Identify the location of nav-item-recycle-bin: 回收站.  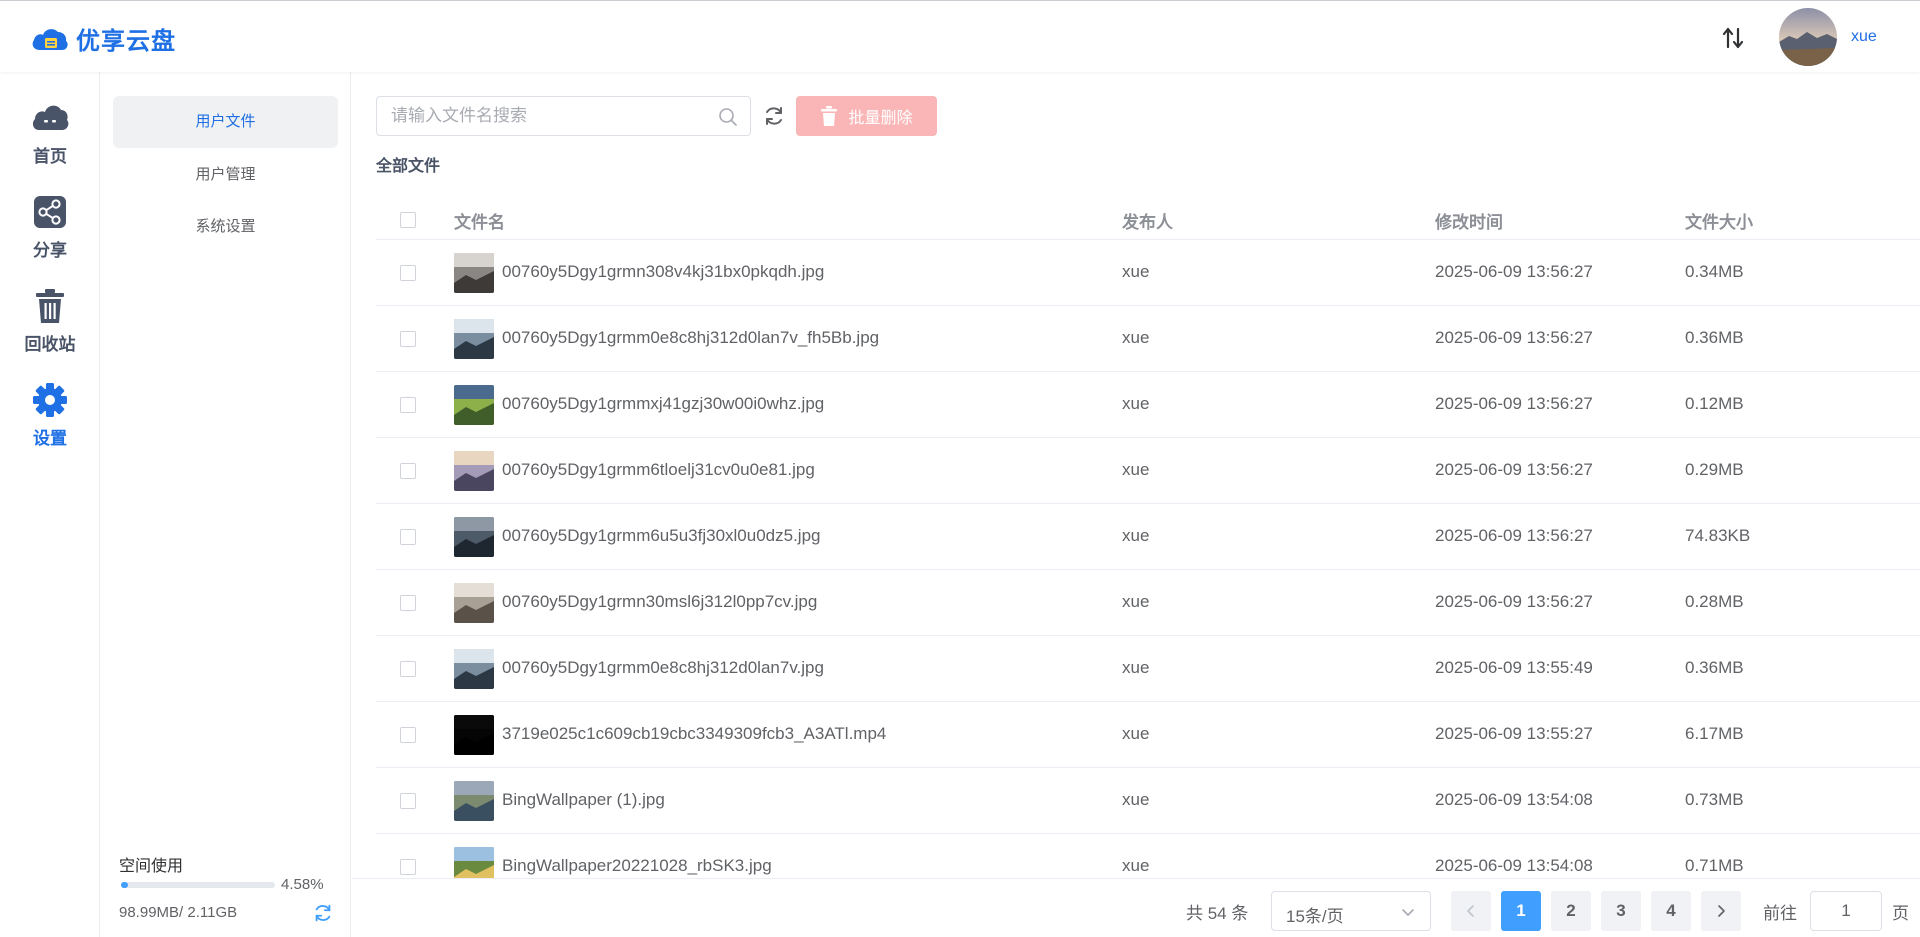
(50, 320).